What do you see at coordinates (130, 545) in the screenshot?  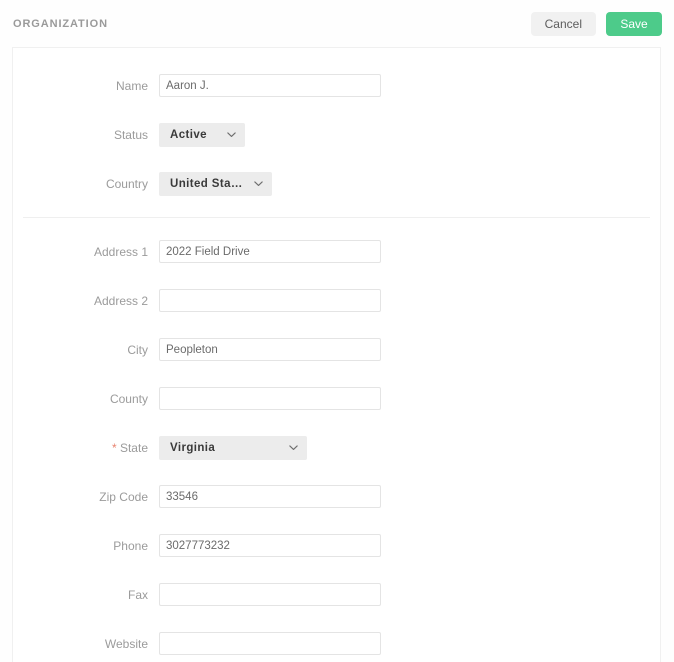 I see `label-phone: Phone` at bounding box center [130, 545].